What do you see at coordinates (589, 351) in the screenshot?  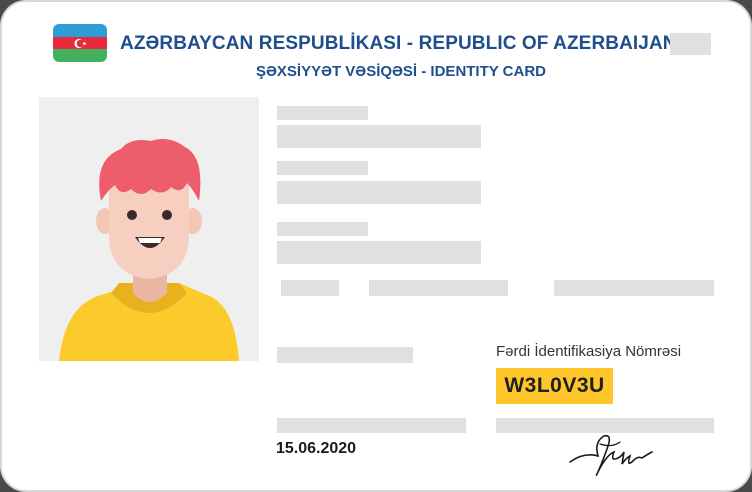 I see `fin-label: Fərdi İdentifikasiya Nömrəsi` at bounding box center [589, 351].